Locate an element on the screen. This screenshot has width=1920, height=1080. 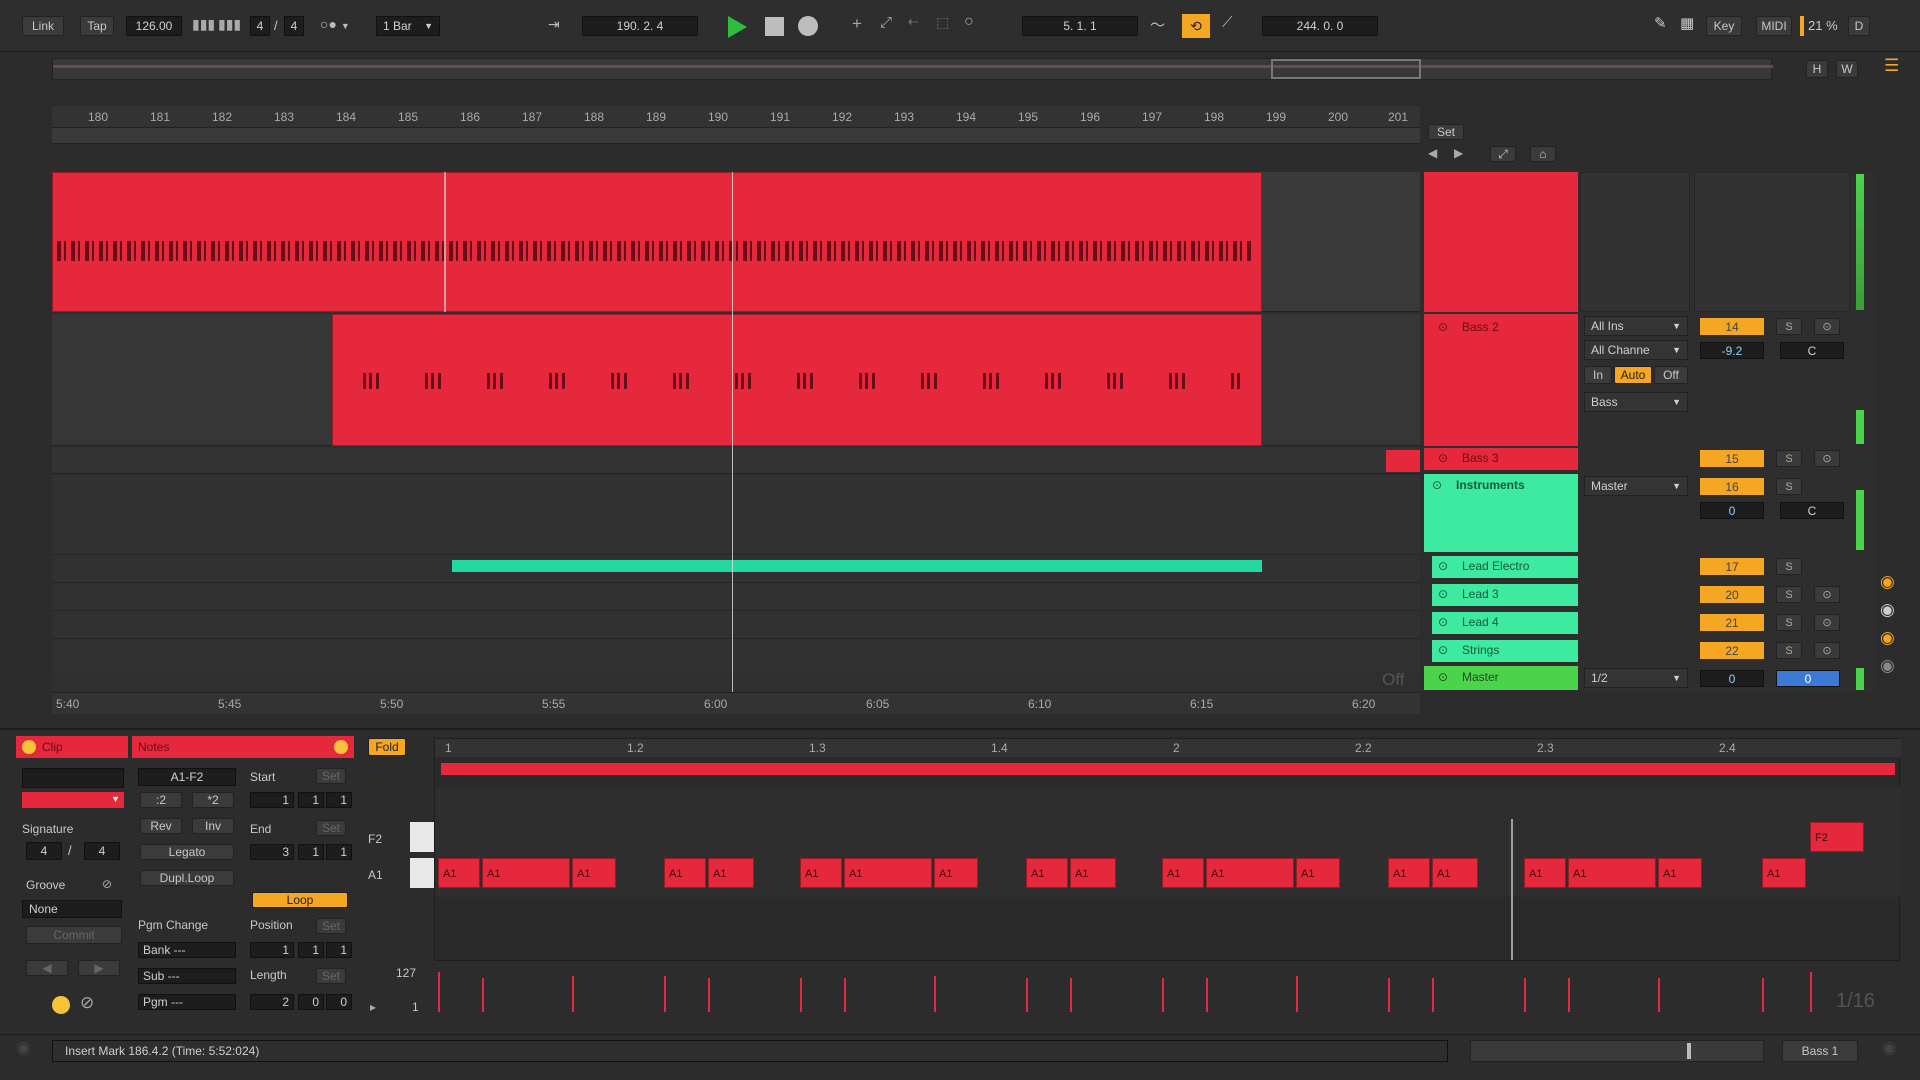
double-tempo-button: *2 is located at coordinates (213, 800).